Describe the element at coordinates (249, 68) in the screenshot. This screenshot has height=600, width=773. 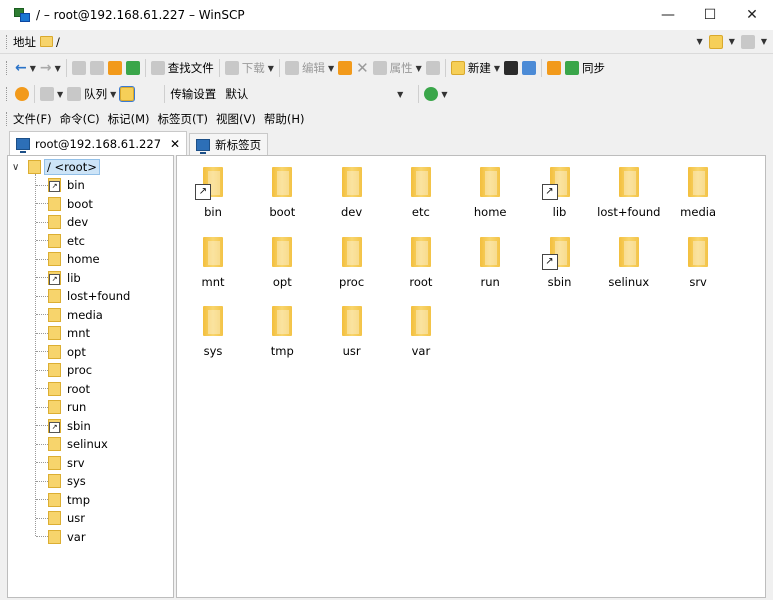
I see `download-button: 下载 ▼` at that location.